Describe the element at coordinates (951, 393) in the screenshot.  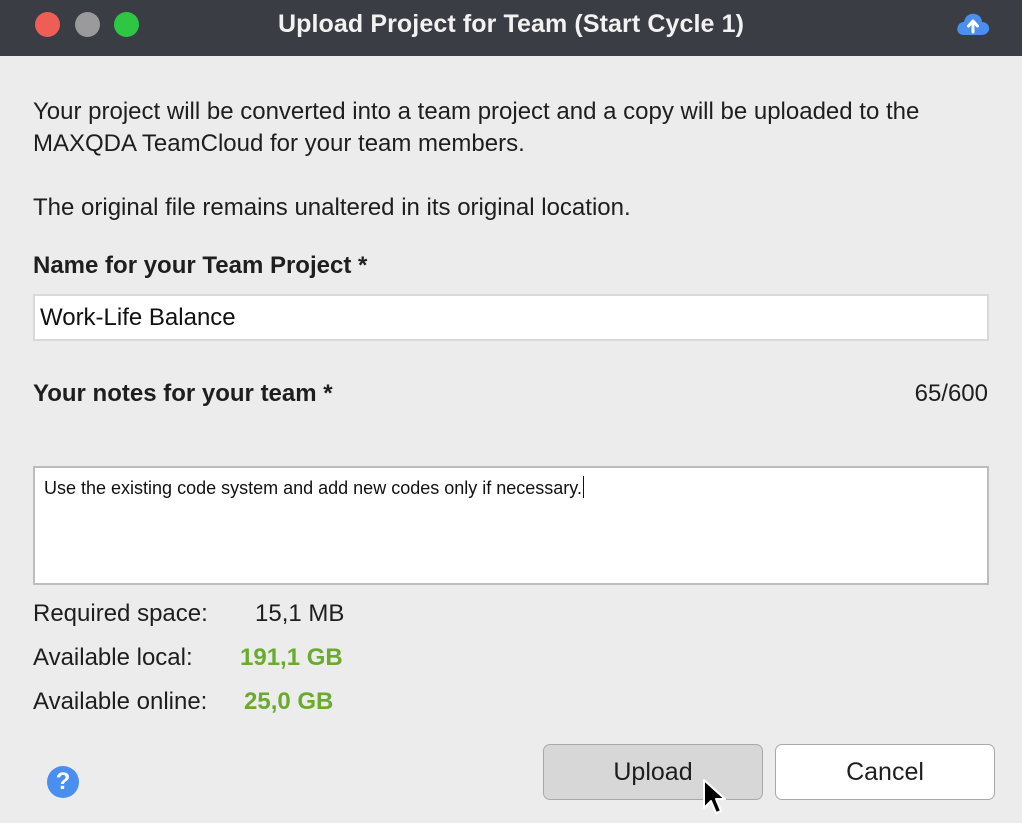
I see `notes-character-counter: 65/600` at that location.